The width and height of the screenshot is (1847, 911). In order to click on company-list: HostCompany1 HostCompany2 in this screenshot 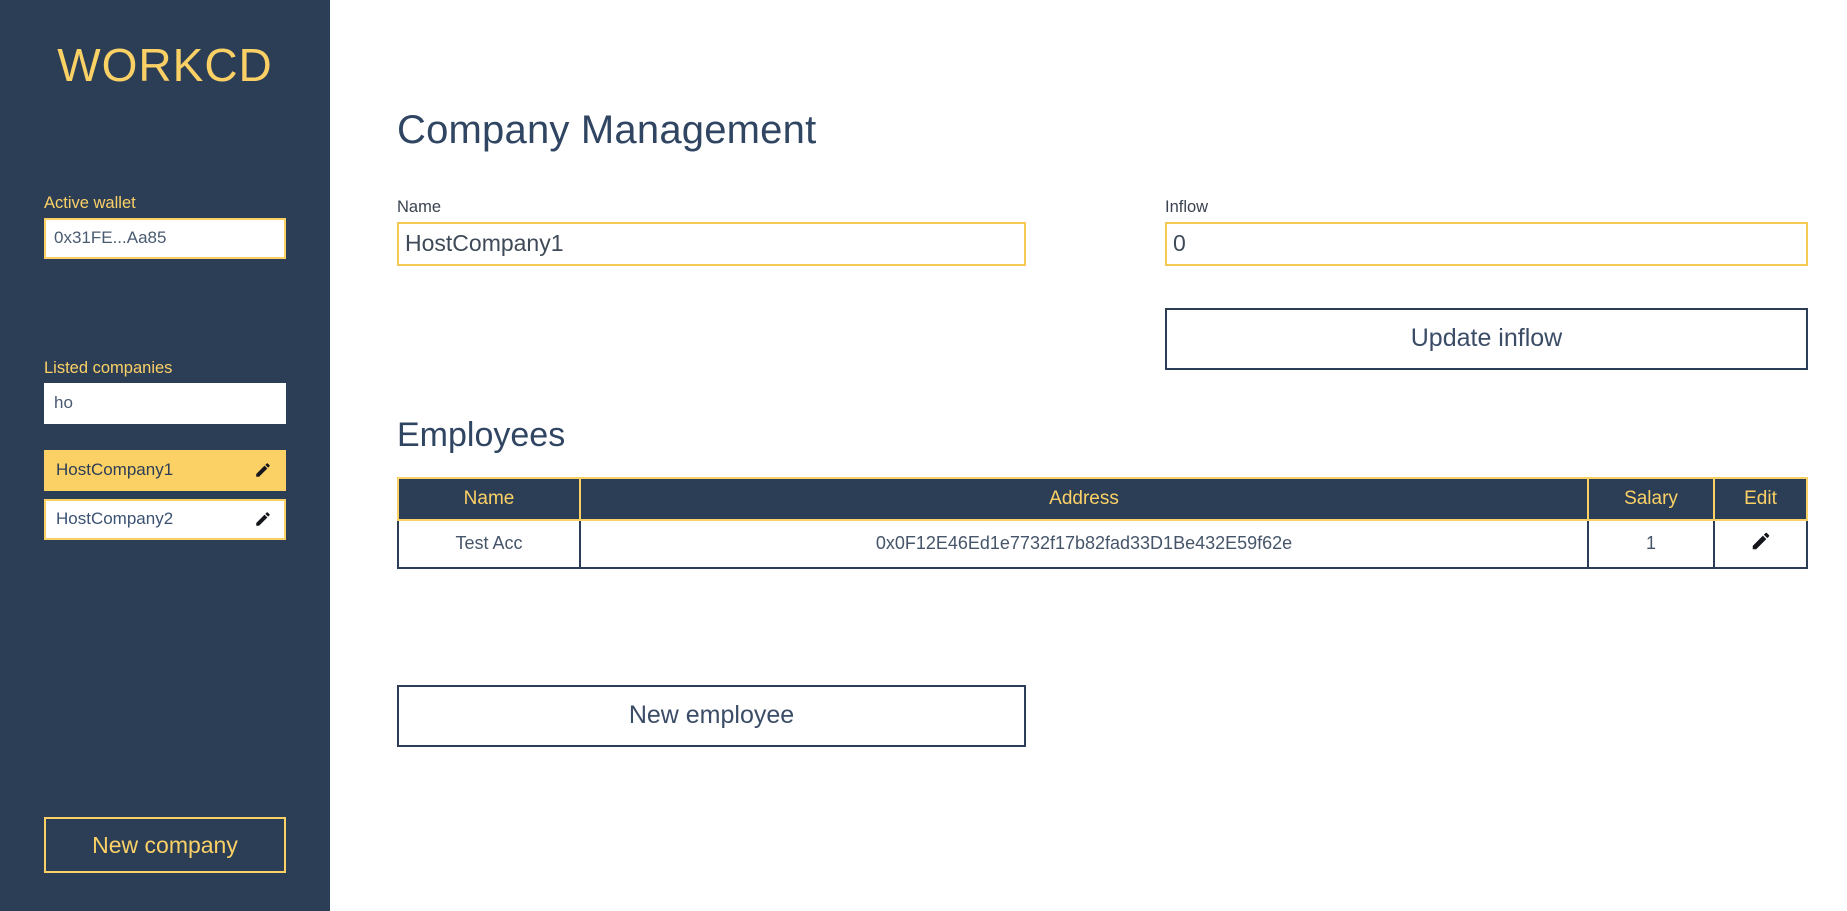, I will do `click(165, 494)`.